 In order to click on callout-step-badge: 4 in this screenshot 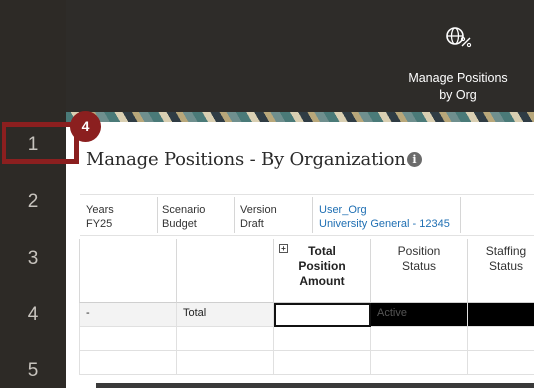, I will do `click(85, 126)`.